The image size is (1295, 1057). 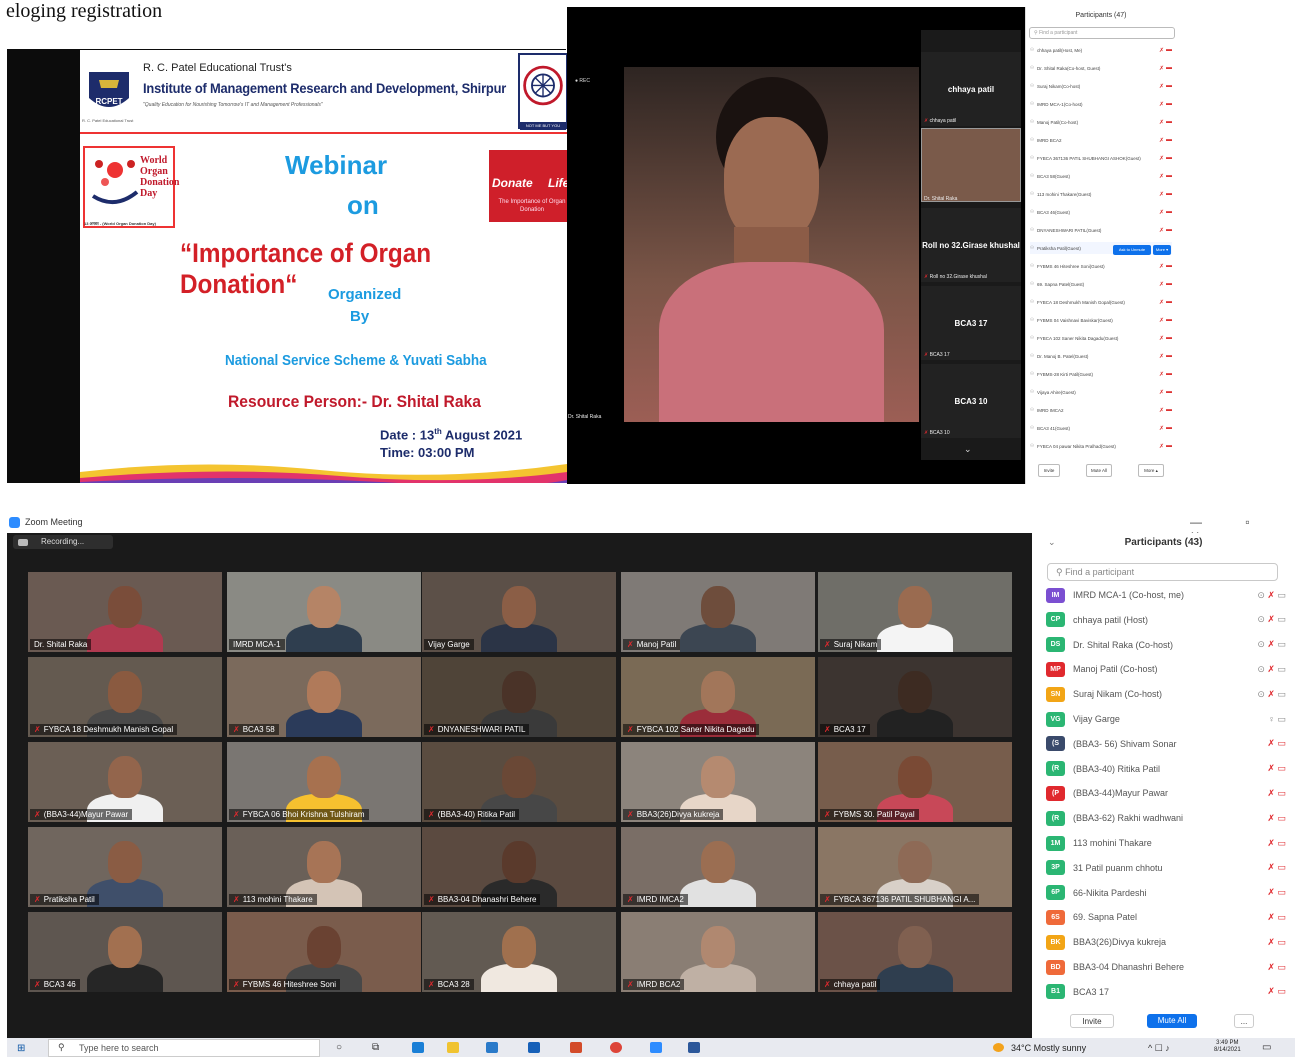 I want to click on small-participant-search: ⚲ Find a participant, so click(x=1102, y=33).